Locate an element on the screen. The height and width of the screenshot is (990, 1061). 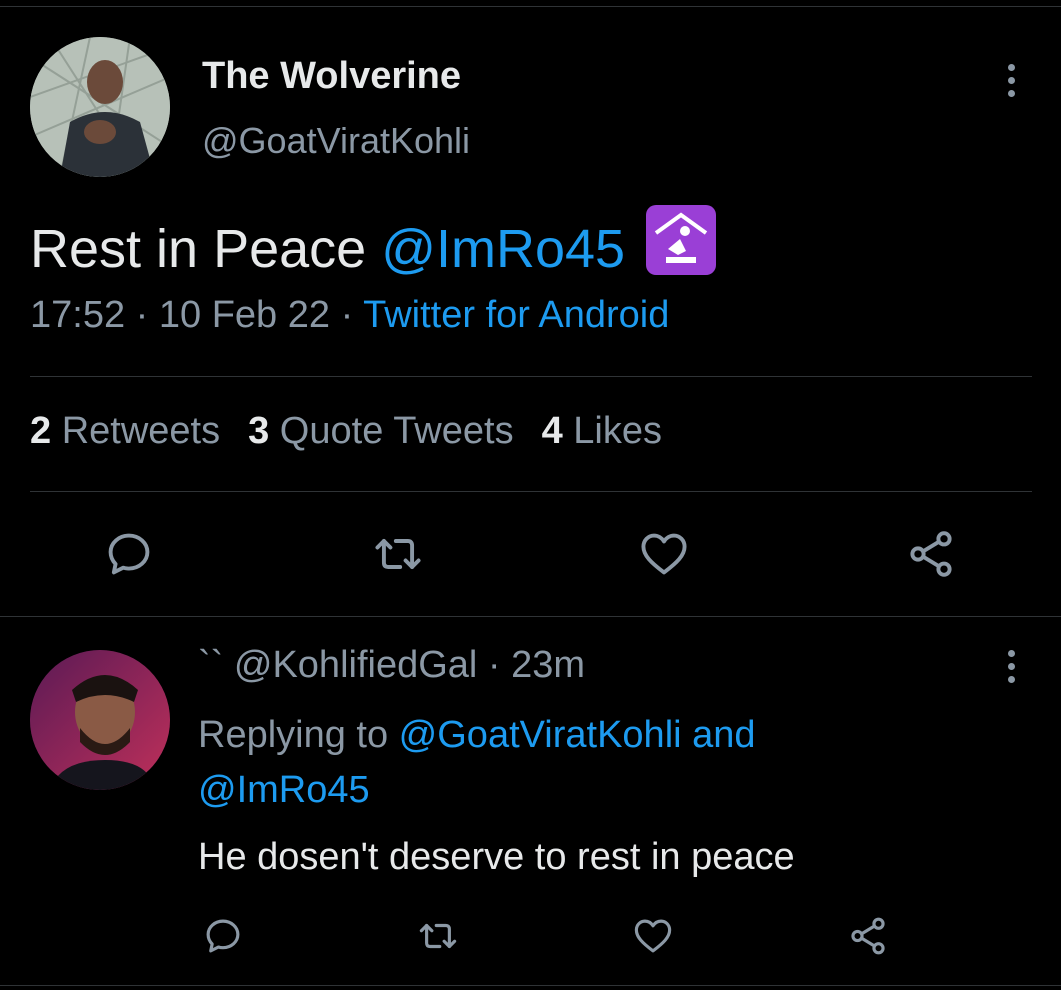
tweet-stats: 2 Retweets 3 Quote Tweets 4 Likes is located at coordinates (346, 431).